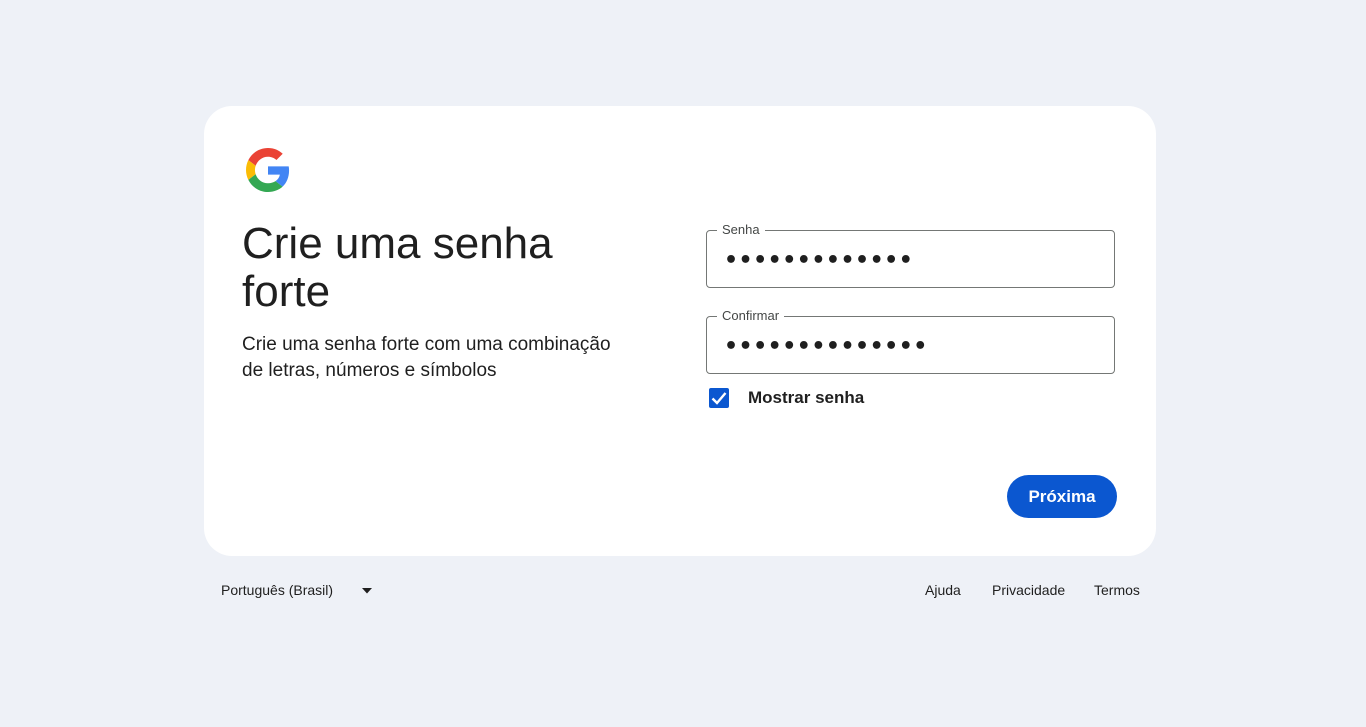 Image resolution: width=1366 pixels, height=727 pixels. Describe the element at coordinates (268, 170) in the screenshot. I see `google-logo-icon` at that location.